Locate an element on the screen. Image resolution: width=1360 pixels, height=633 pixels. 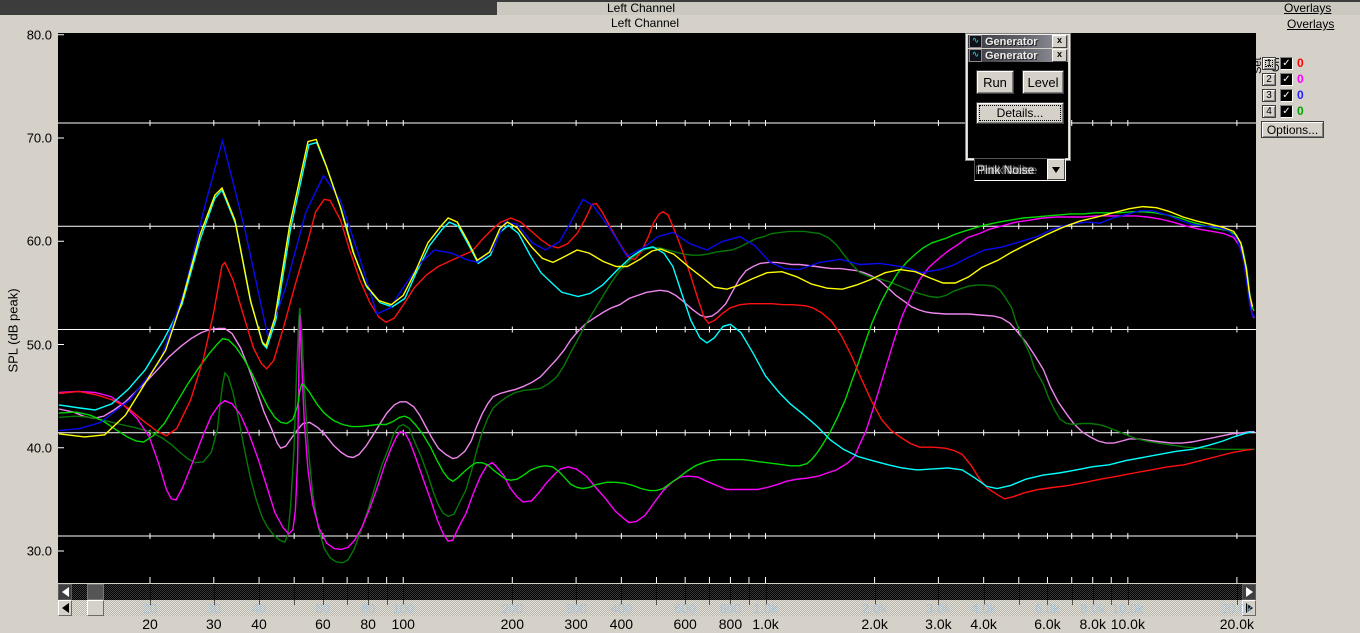
x-tick-label-10.0k: 10.0k is located at coordinates (1127, 624).